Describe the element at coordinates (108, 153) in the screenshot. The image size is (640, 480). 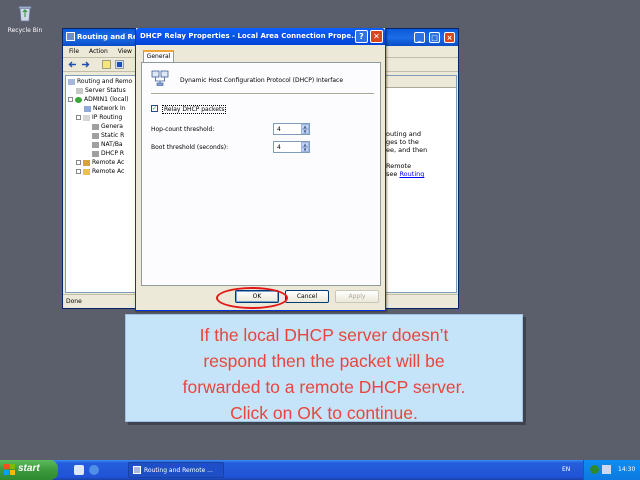
I see `tree-item-dhcp-relay: DHCP R` at that location.